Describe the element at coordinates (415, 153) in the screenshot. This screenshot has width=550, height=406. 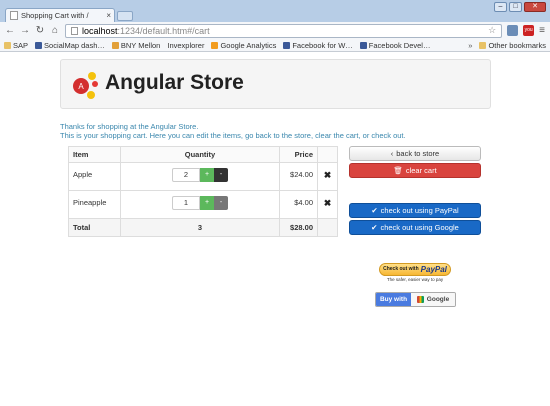
I see `back-to-store-button: ‹ back to store` at that location.